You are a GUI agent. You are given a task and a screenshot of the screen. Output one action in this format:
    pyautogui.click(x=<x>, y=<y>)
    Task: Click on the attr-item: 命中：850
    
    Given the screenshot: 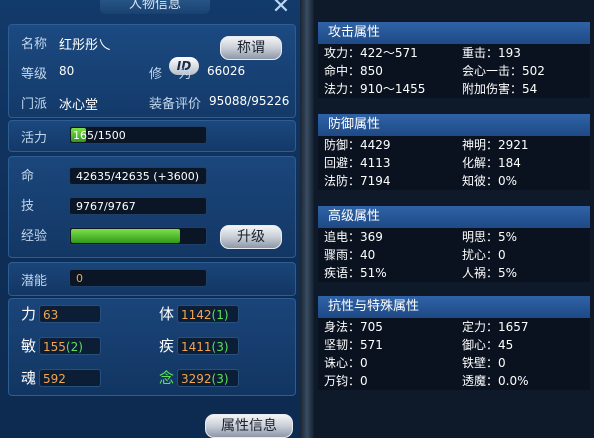 What is the action you would take?
    pyautogui.click(x=353, y=71)
    